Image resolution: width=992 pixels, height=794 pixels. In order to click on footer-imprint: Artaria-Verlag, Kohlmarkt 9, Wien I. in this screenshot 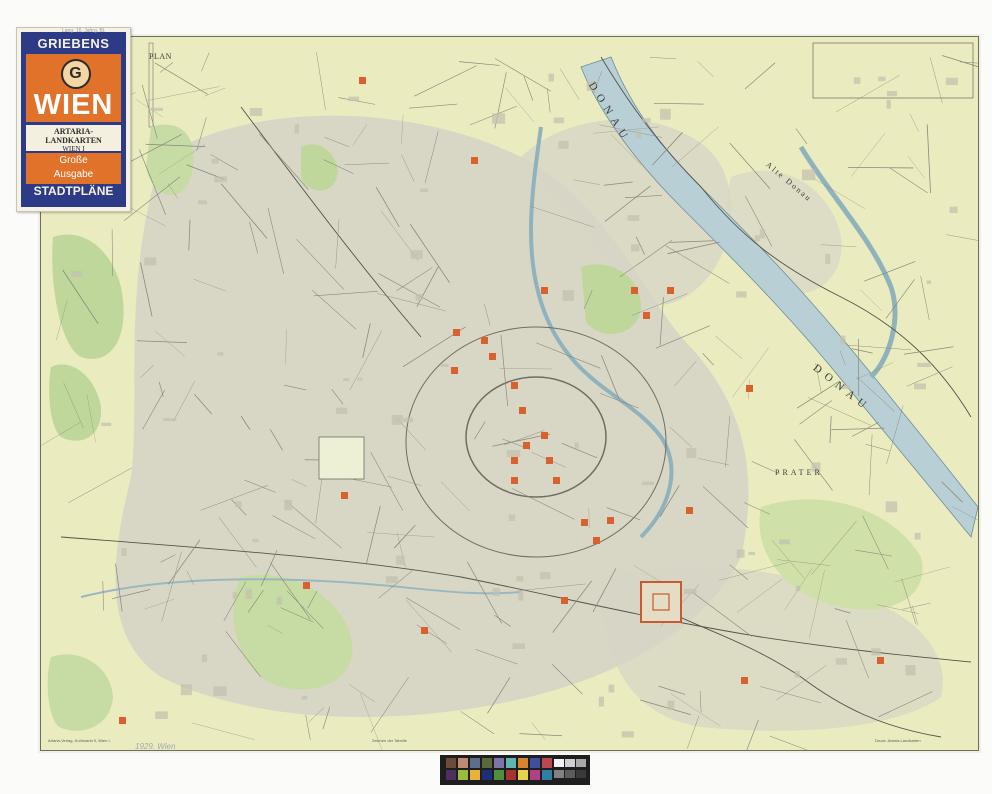, I will do `click(79, 740)`.